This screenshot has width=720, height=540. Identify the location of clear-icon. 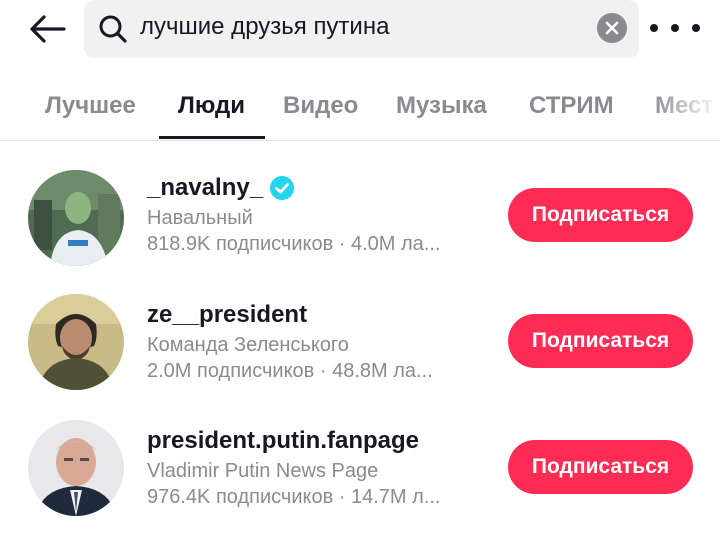
(612, 28).